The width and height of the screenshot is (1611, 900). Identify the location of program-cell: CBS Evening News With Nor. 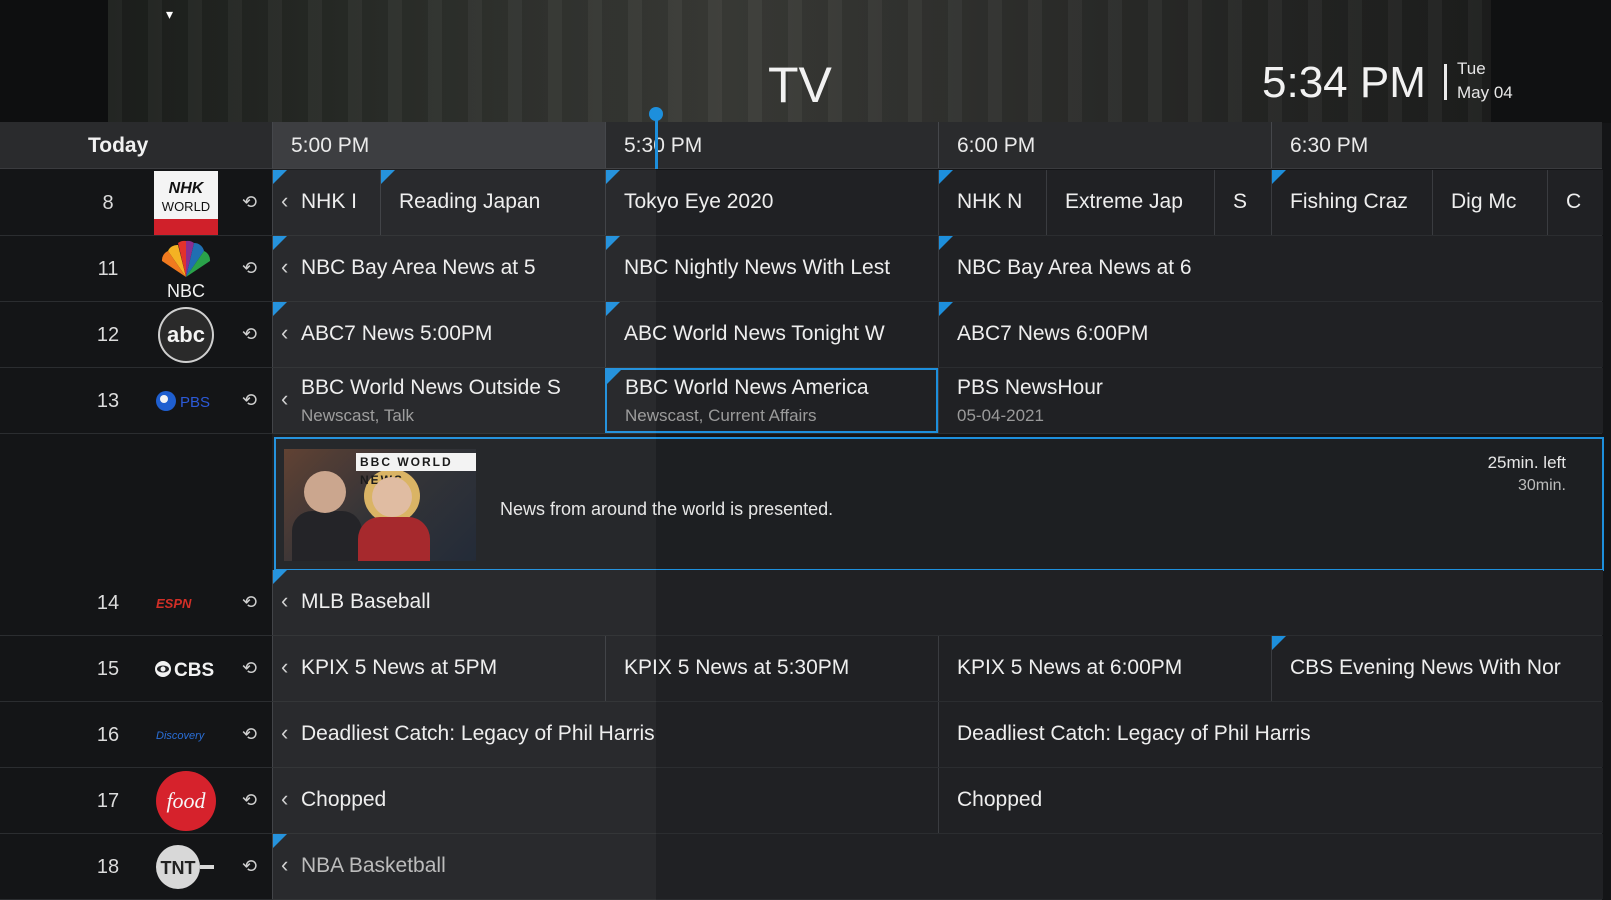
(1437, 668).